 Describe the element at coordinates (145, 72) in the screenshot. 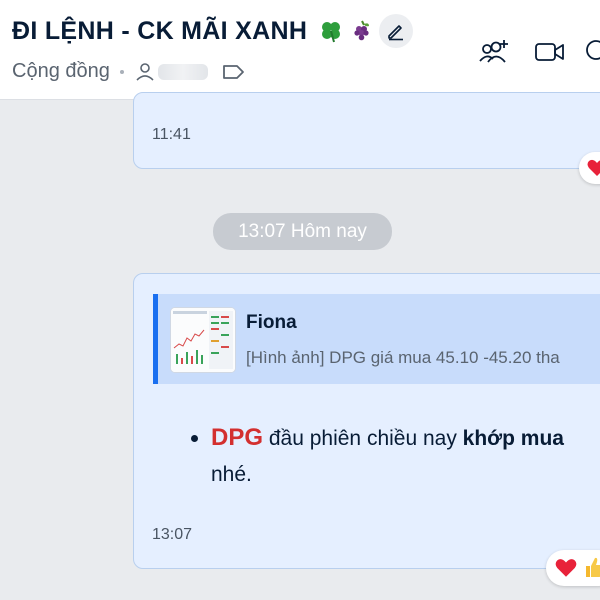

I see `member-icon` at that location.